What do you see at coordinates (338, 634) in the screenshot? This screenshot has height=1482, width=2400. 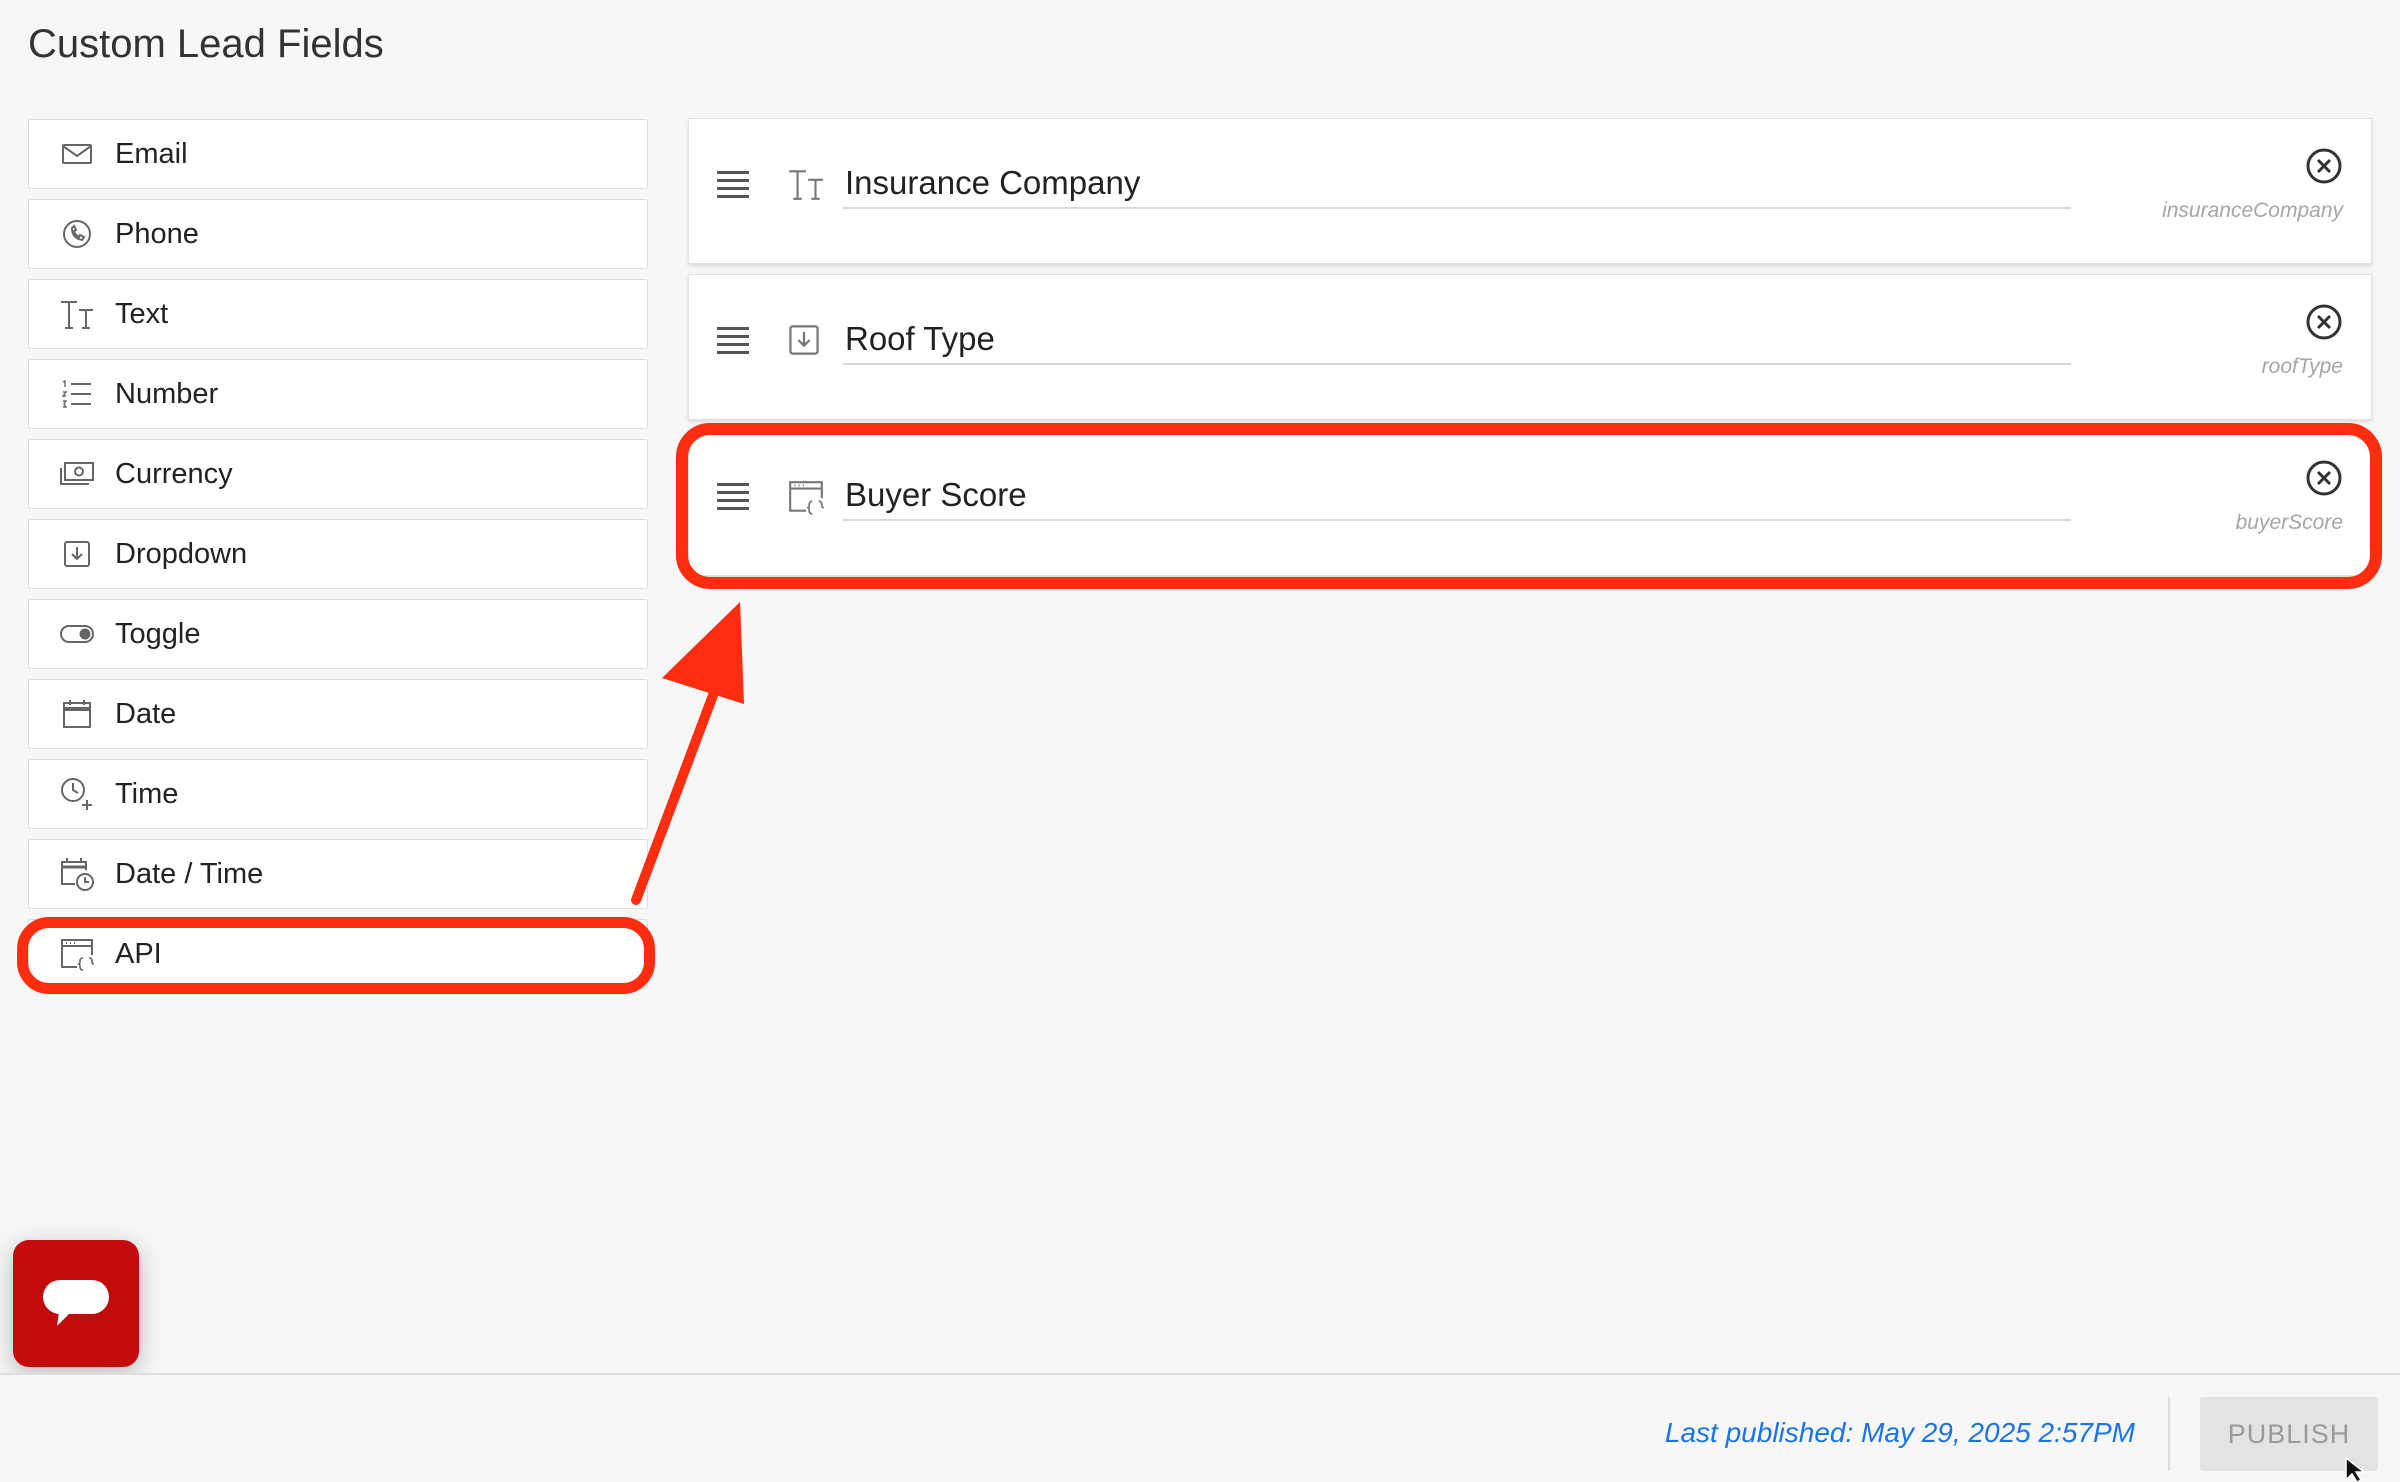 I see `palette-item-toggle: Toggle` at bounding box center [338, 634].